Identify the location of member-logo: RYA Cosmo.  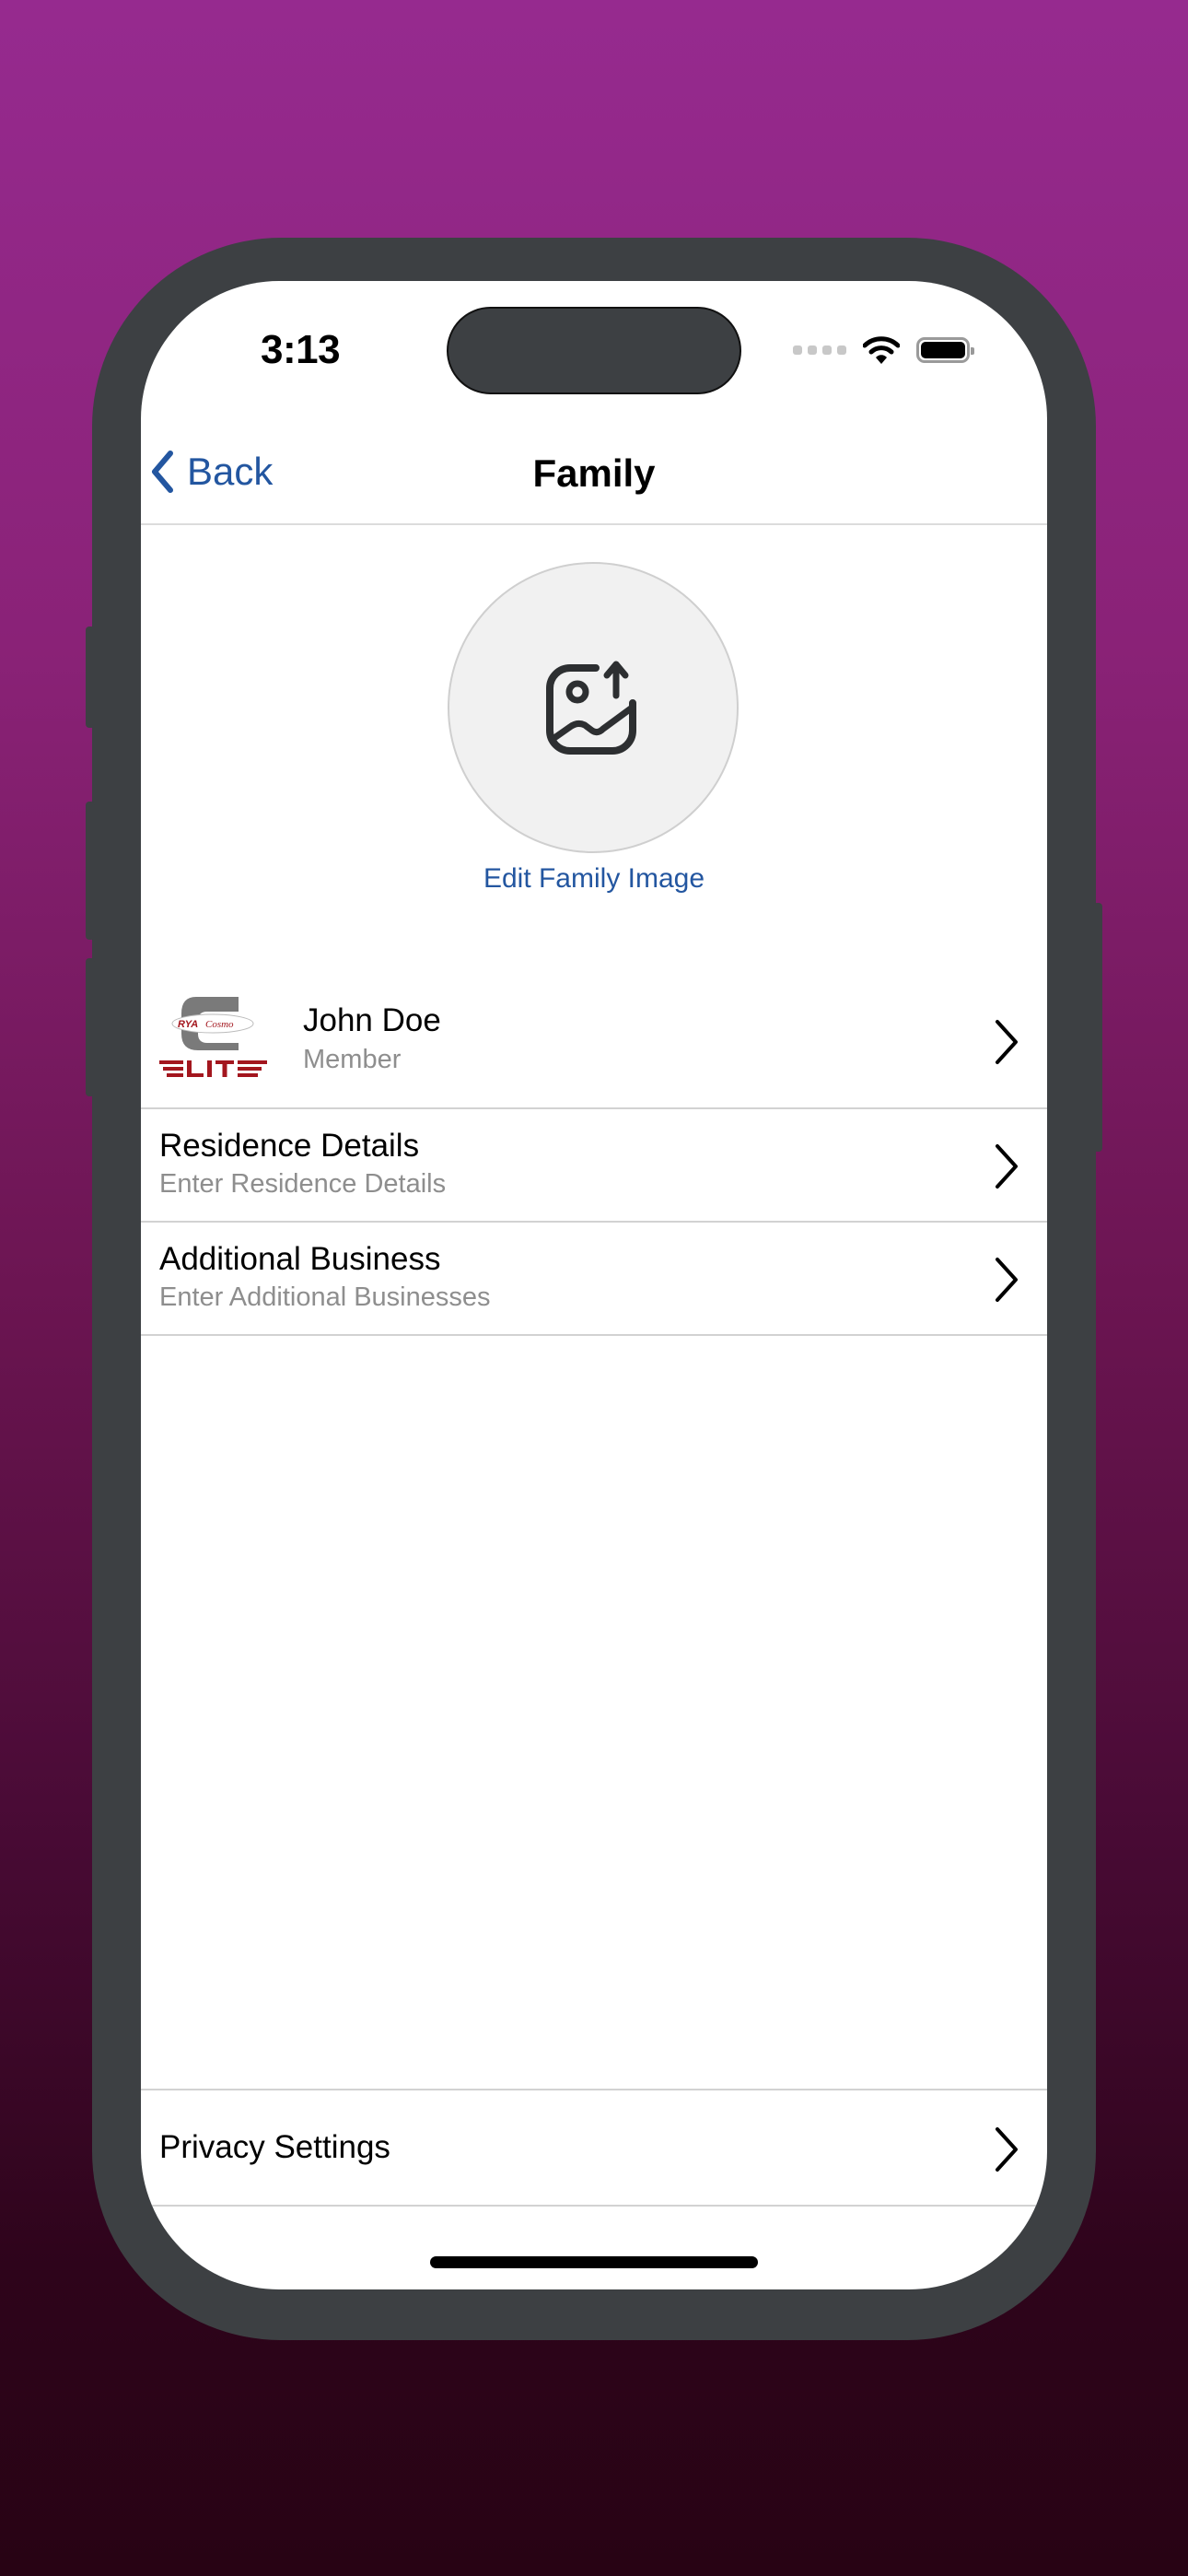
(213, 1041).